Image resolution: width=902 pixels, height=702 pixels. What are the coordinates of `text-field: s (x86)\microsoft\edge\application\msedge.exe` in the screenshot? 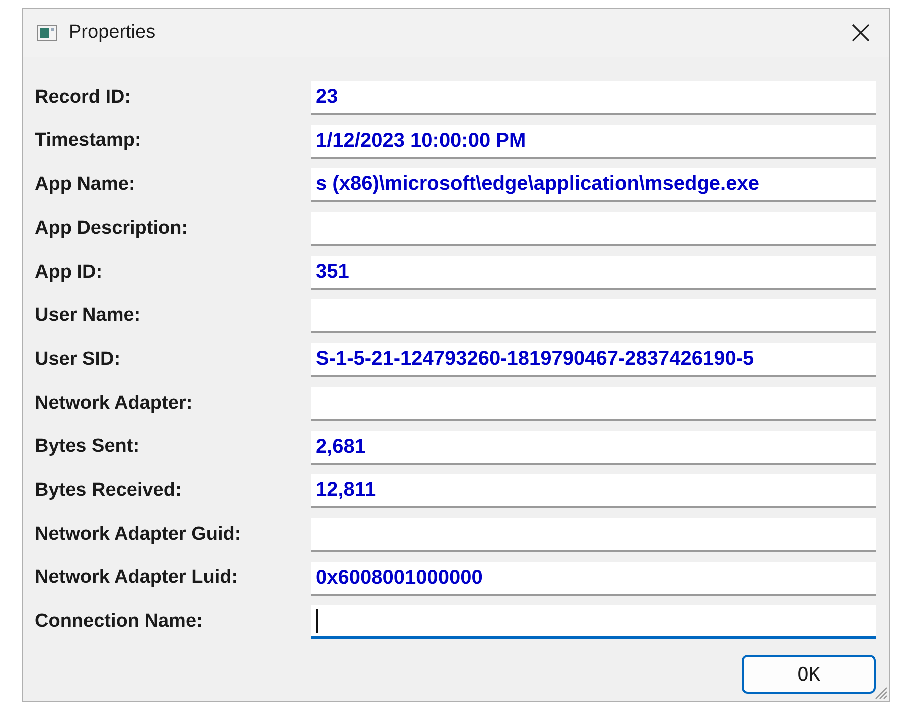 It's located at (593, 185).